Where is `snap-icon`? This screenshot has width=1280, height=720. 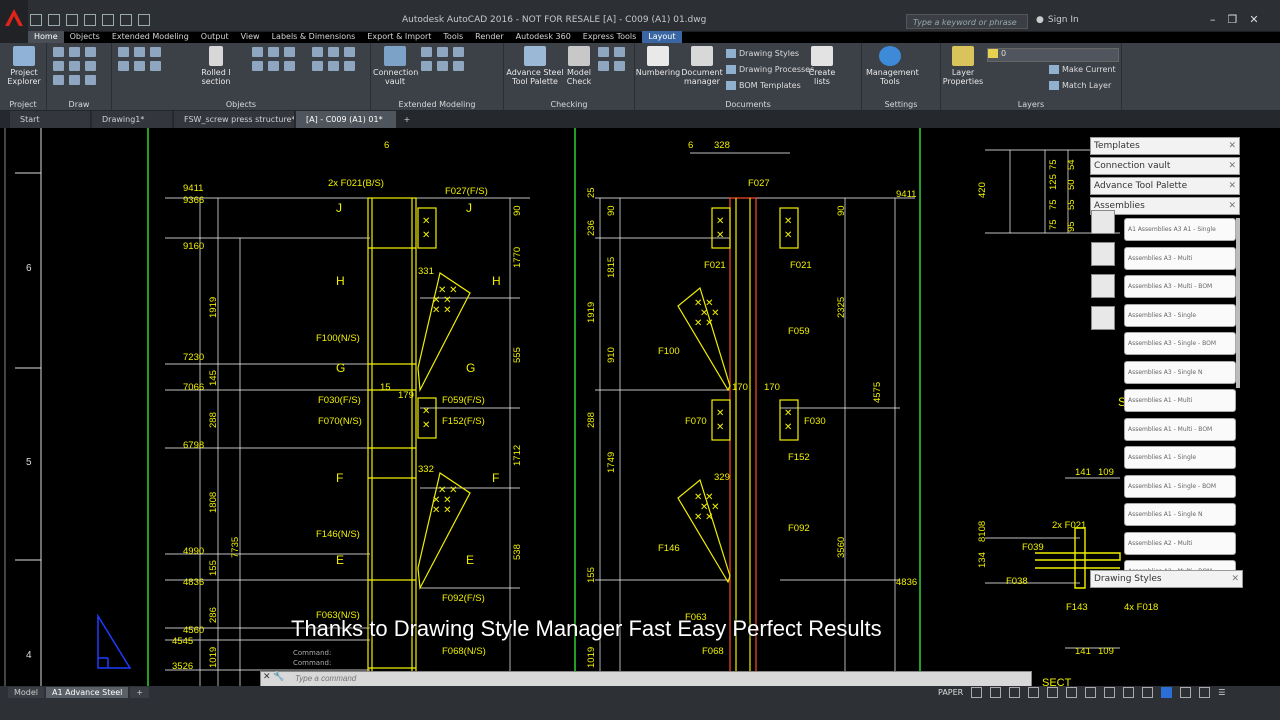 snap-icon is located at coordinates (996, 692).